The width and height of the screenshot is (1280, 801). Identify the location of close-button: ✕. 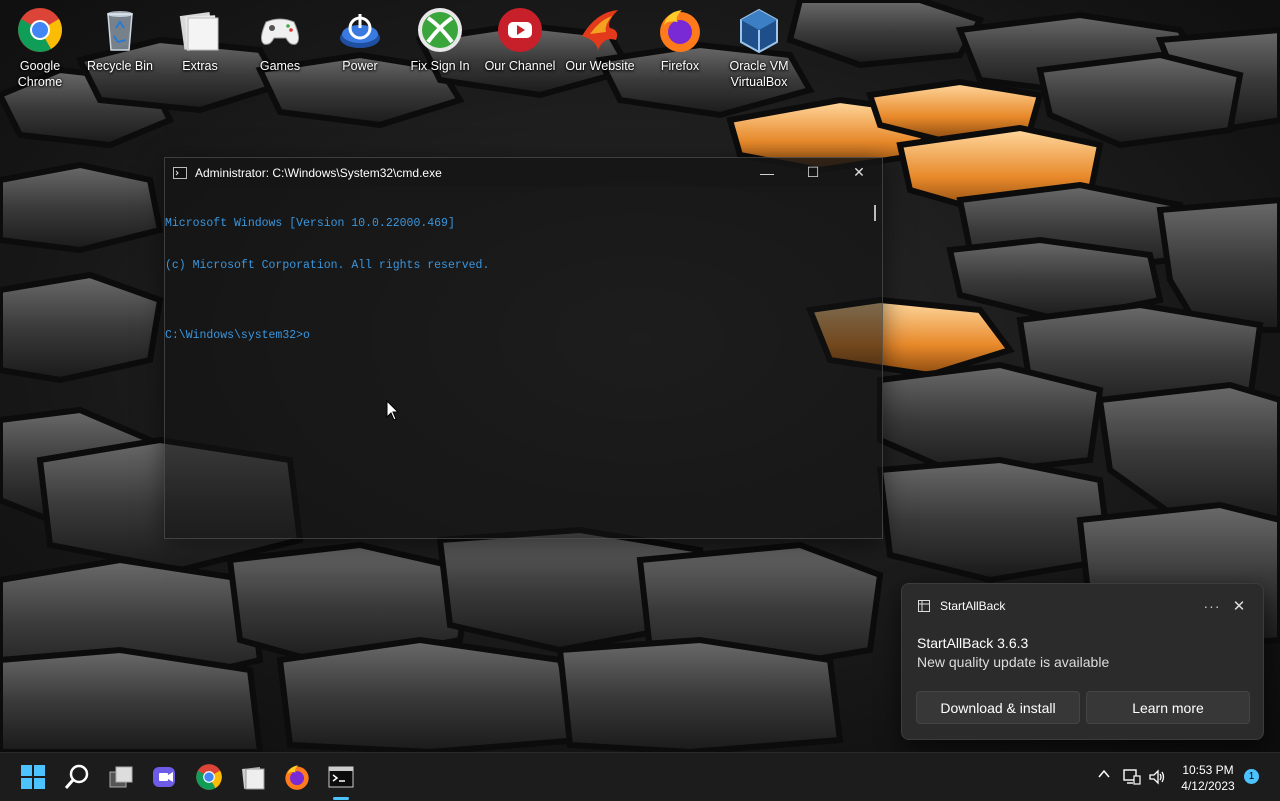
(859, 172).